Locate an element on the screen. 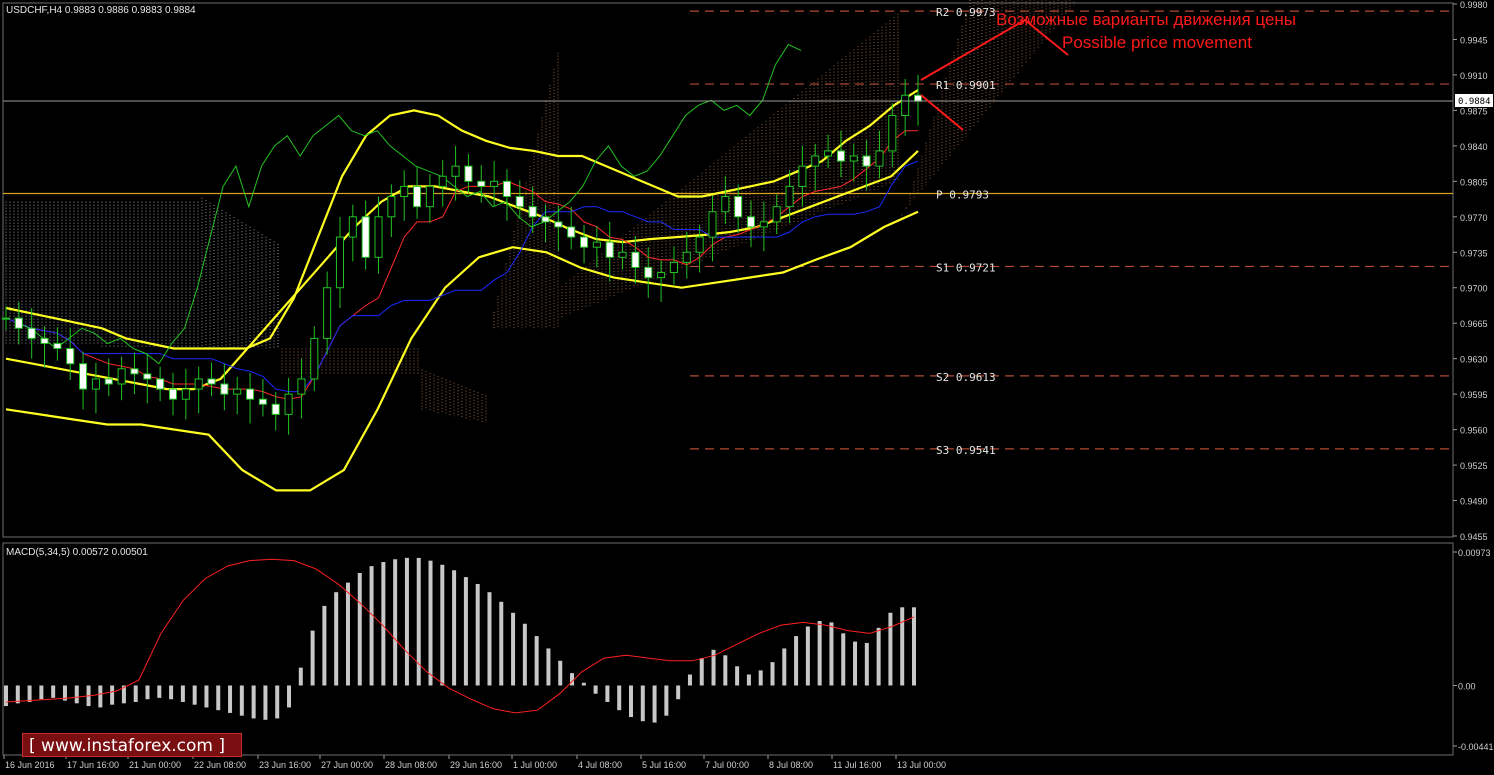  macd-tick-label: -0.00441 is located at coordinates (1476, 747).